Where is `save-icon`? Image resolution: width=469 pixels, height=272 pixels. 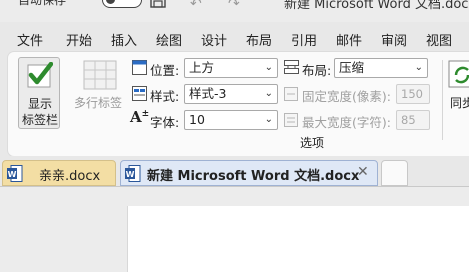 save-icon is located at coordinates (158, 4).